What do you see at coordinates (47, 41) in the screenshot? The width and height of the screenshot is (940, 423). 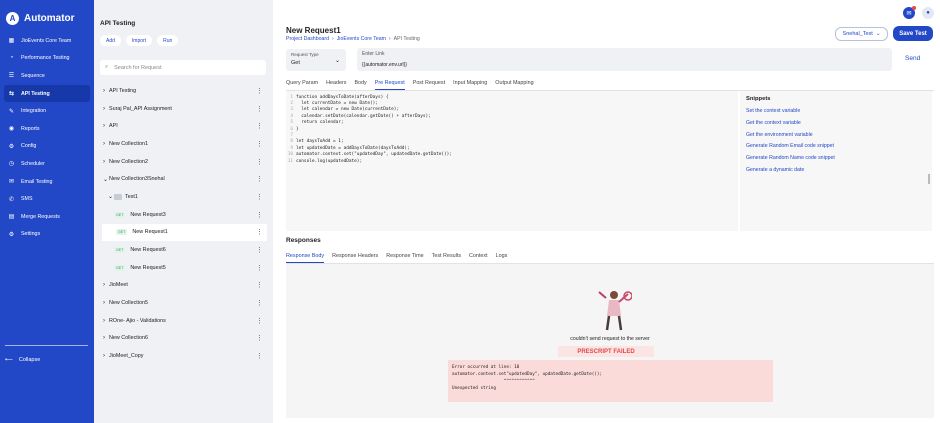 I see `sidebar-item-jioevents-core-team: ▦ JioEvents Core Team` at bounding box center [47, 41].